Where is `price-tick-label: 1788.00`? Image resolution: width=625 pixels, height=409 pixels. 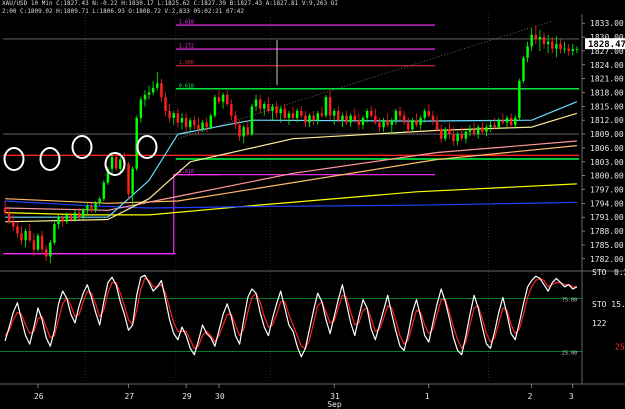
price-tick-label: 1788.00 is located at coordinates (607, 231).